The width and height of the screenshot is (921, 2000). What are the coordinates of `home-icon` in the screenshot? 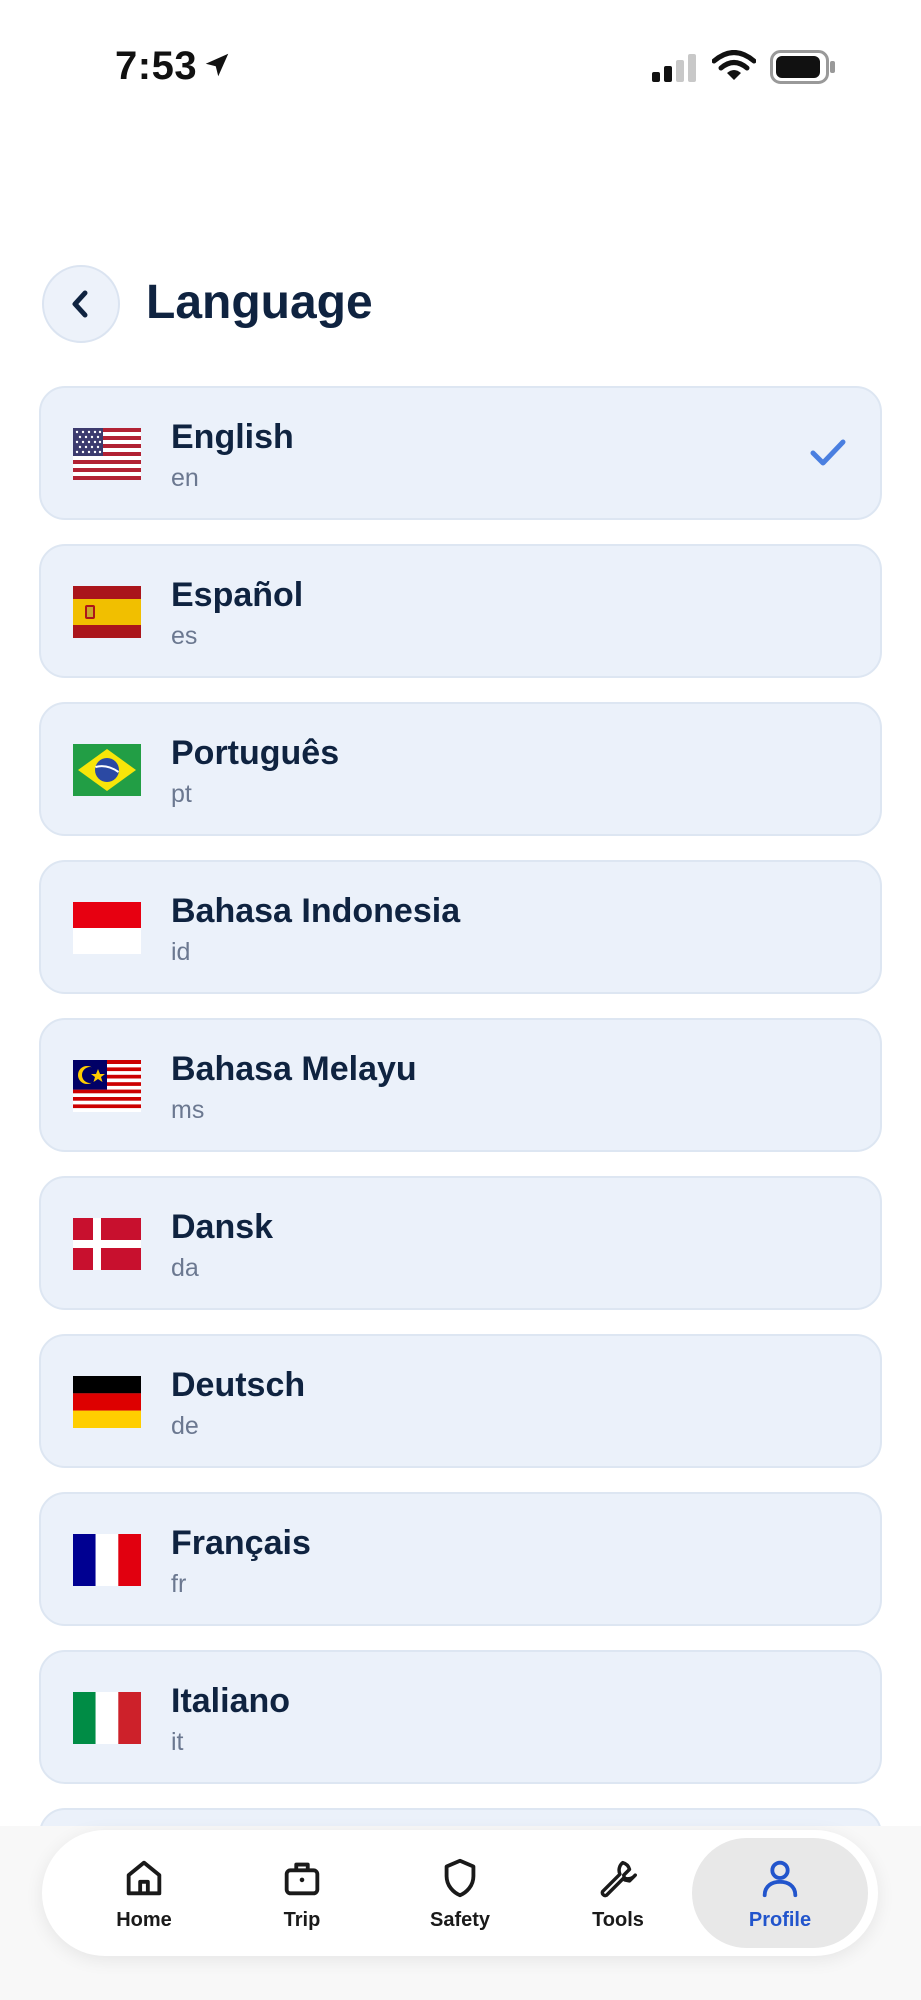 It's located at (144, 1877).